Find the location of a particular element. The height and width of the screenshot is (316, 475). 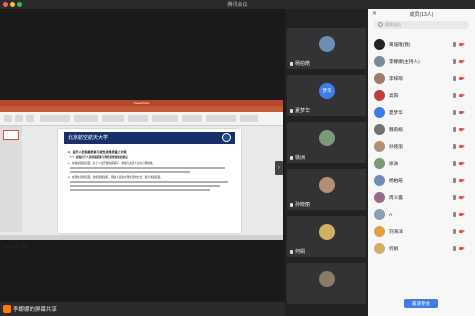

member-row: 李娜娜(主持人) is located at coordinates (422, 62).